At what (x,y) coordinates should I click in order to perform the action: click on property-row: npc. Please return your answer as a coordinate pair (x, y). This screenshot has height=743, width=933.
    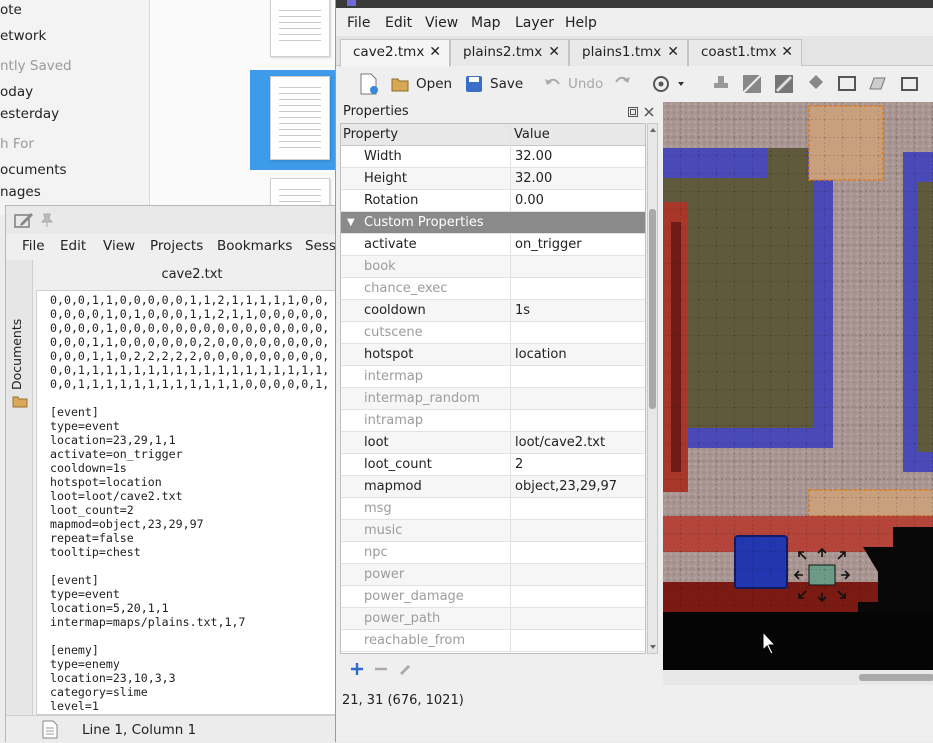
    Looking at the image, I should click on (493, 553).